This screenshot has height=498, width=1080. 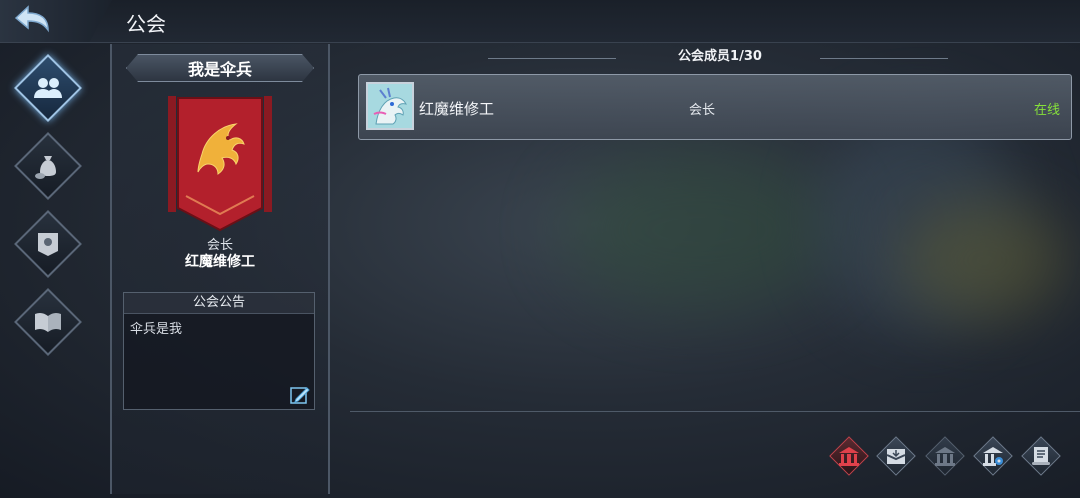 I want to click on dragon-avatar-icon, so click(x=390, y=106).